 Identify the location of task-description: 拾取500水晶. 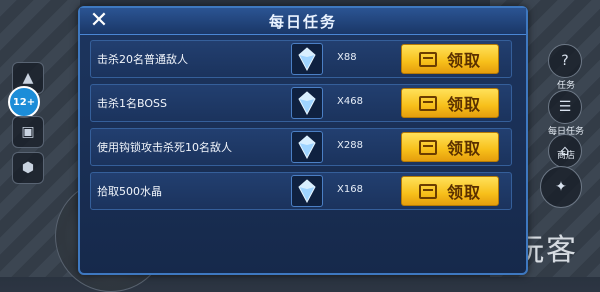
(129, 191).